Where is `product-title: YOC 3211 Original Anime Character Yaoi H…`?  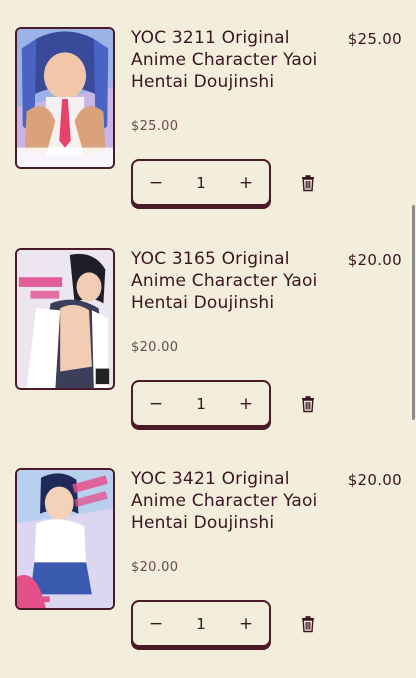 product-title: YOC 3211 Original Anime Character Yaoi H… is located at coordinates (231, 60).